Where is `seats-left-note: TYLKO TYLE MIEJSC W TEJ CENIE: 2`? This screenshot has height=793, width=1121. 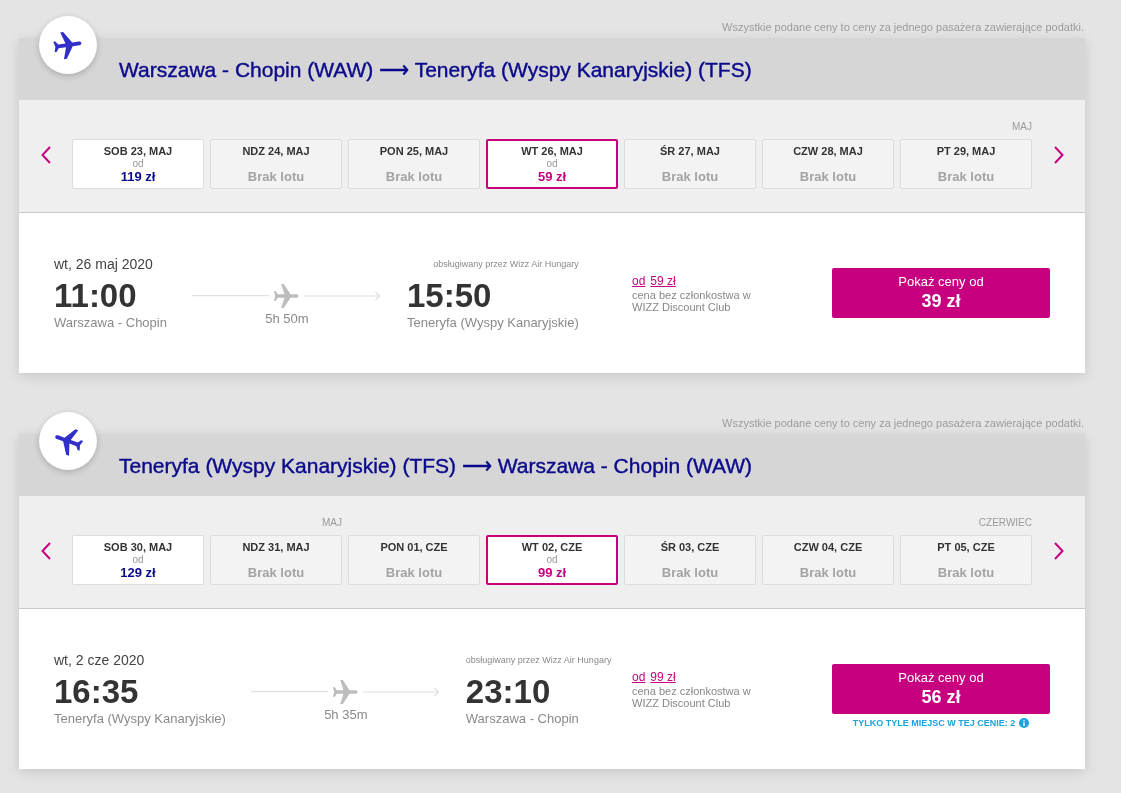
seats-left-note: TYLKO TYLE MIEJSC W TEJ CENIE: 2 is located at coordinates (934, 723).